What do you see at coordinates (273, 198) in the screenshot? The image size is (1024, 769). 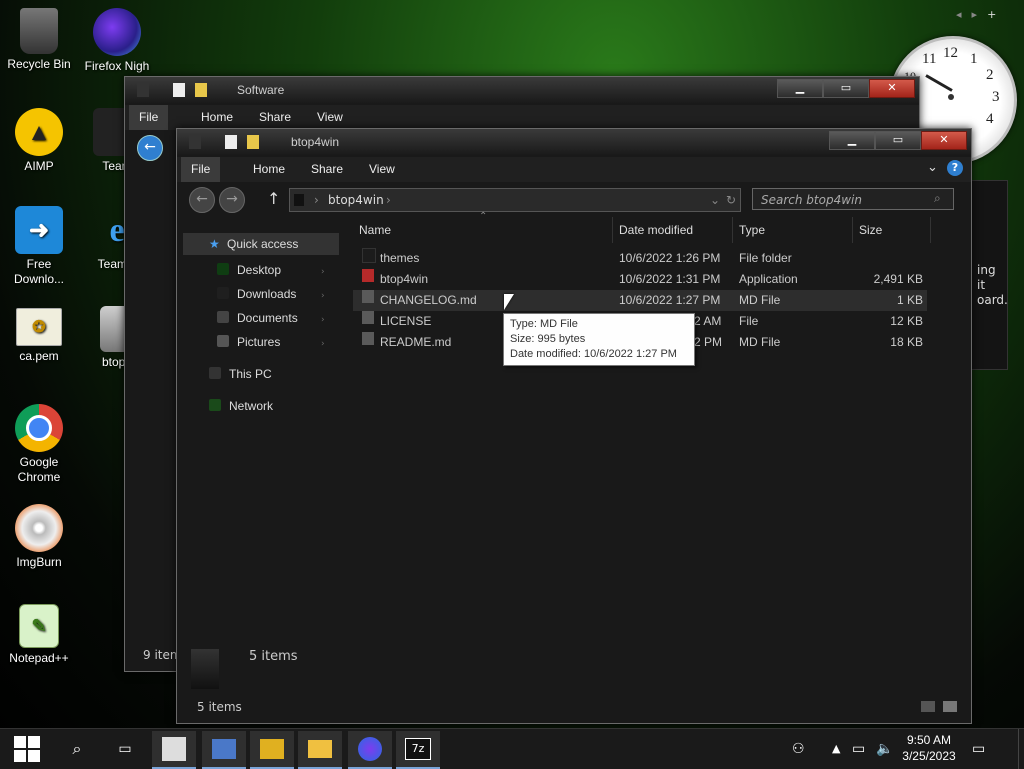 I see `up-arrow-icon: ↑` at bounding box center [273, 198].